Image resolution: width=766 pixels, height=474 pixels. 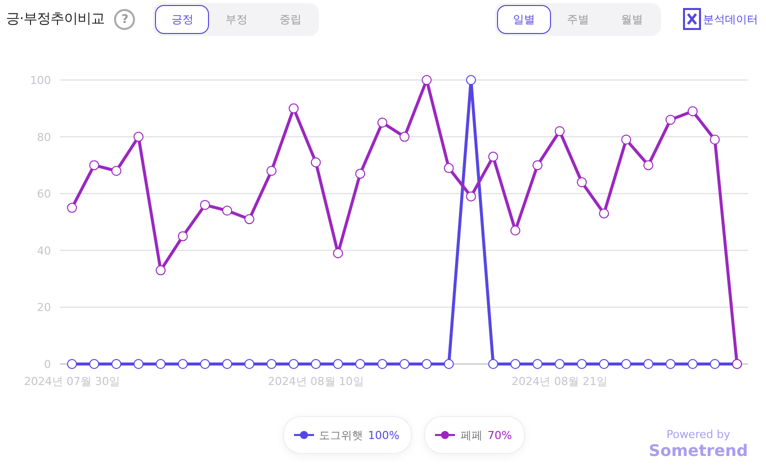 What do you see at coordinates (47, 364) in the screenshot?
I see `y-tick-label: 0` at bounding box center [47, 364].